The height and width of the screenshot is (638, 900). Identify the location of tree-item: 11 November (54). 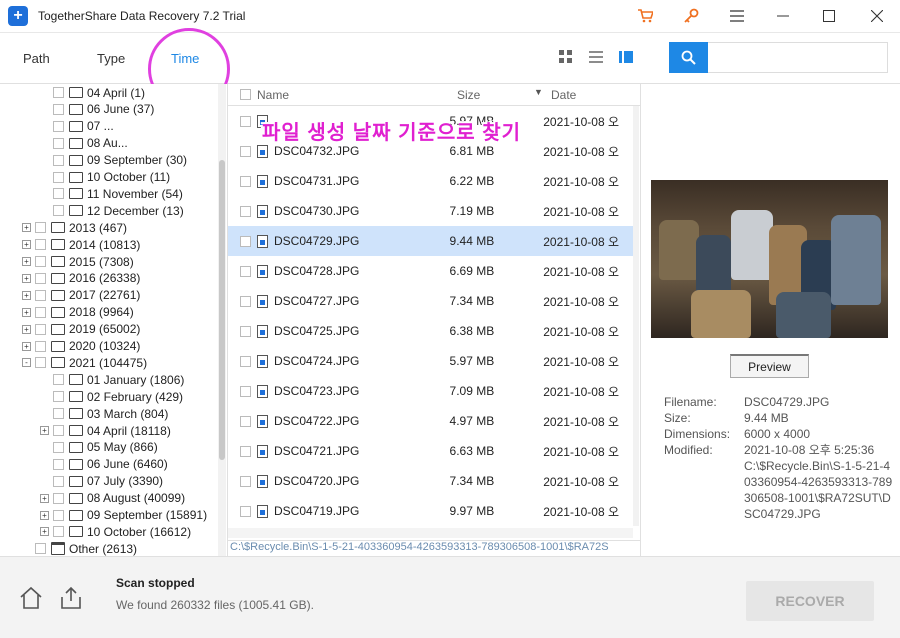
(111, 193).